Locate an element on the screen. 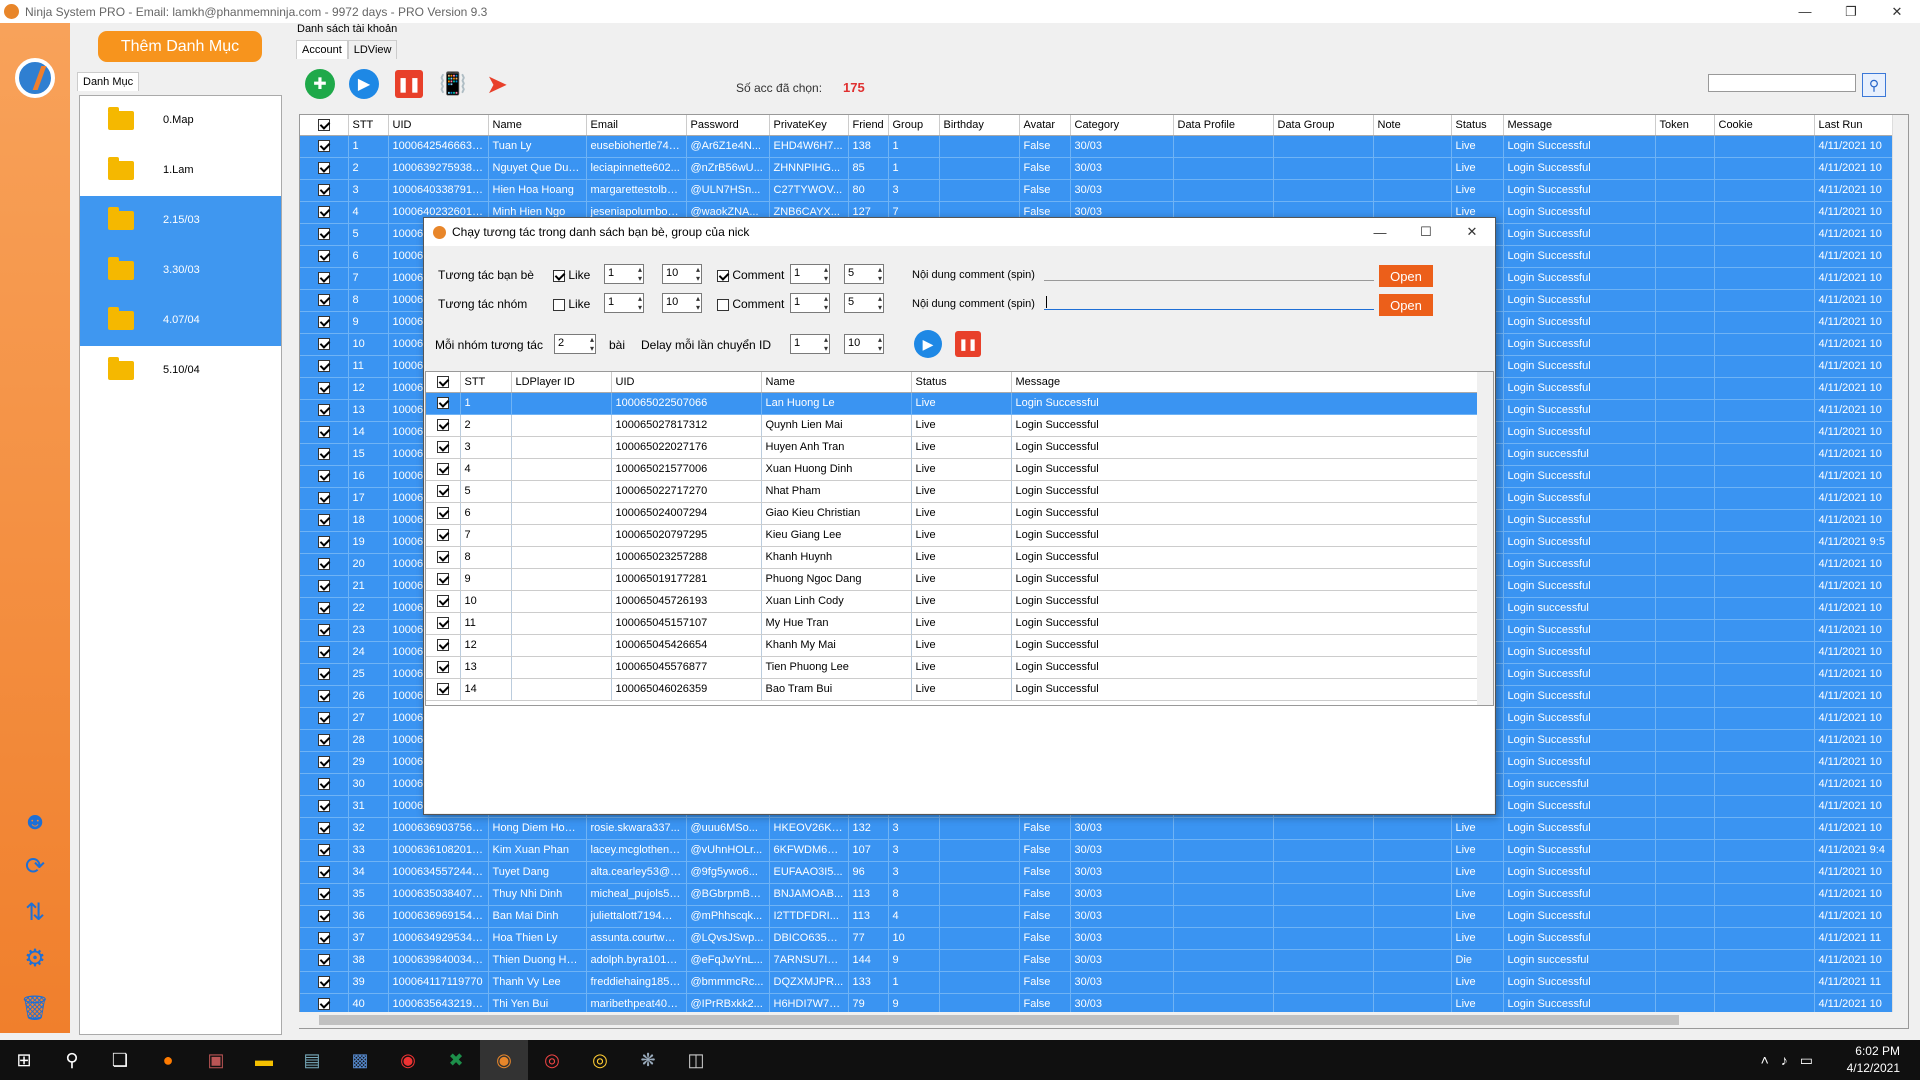  groups-comment-checkbox: Comment is located at coordinates (750, 304).